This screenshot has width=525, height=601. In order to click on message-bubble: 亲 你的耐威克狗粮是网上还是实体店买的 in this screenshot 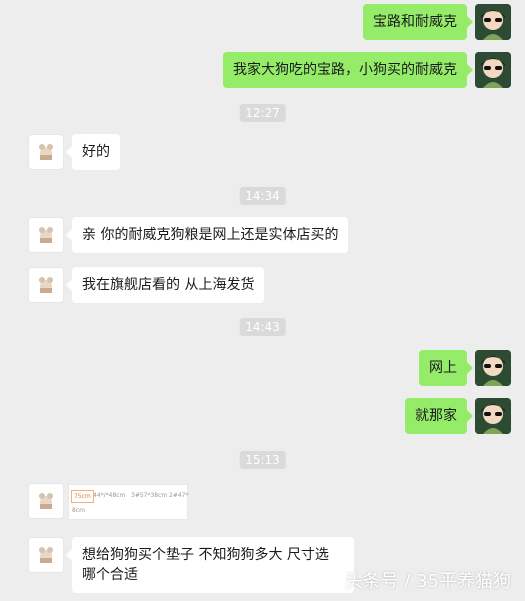, I will do `click(207, 235)`.